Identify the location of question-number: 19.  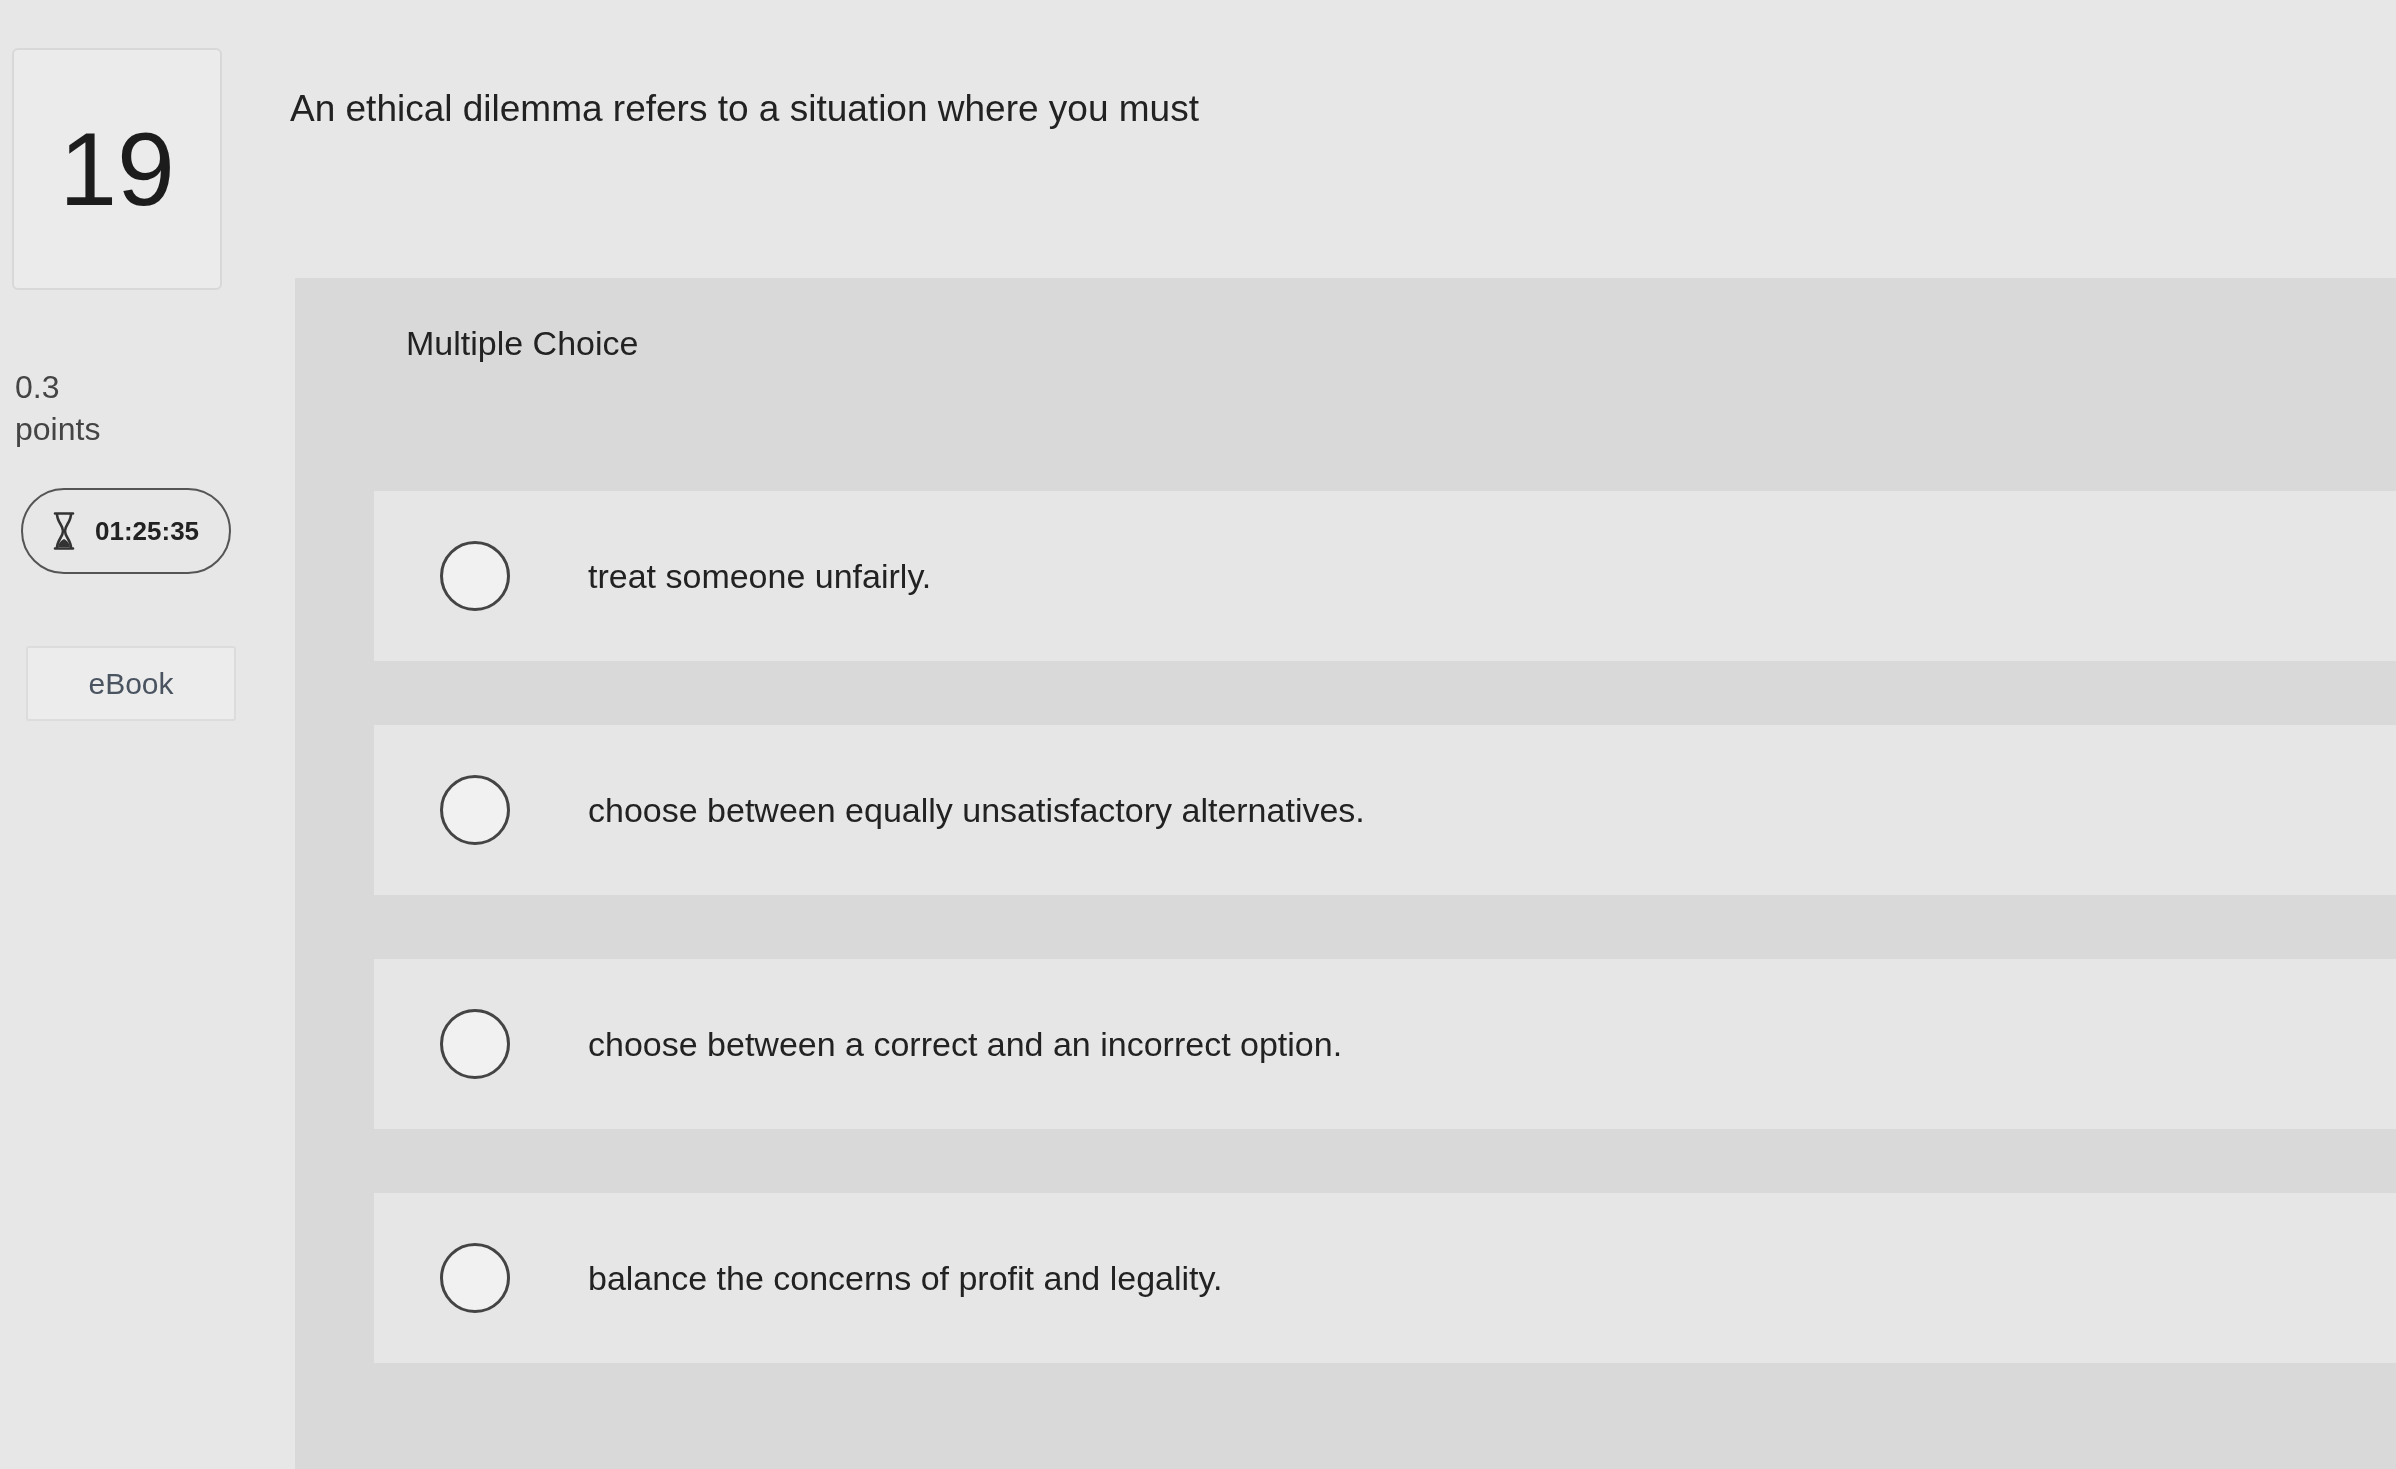
(117, 169).